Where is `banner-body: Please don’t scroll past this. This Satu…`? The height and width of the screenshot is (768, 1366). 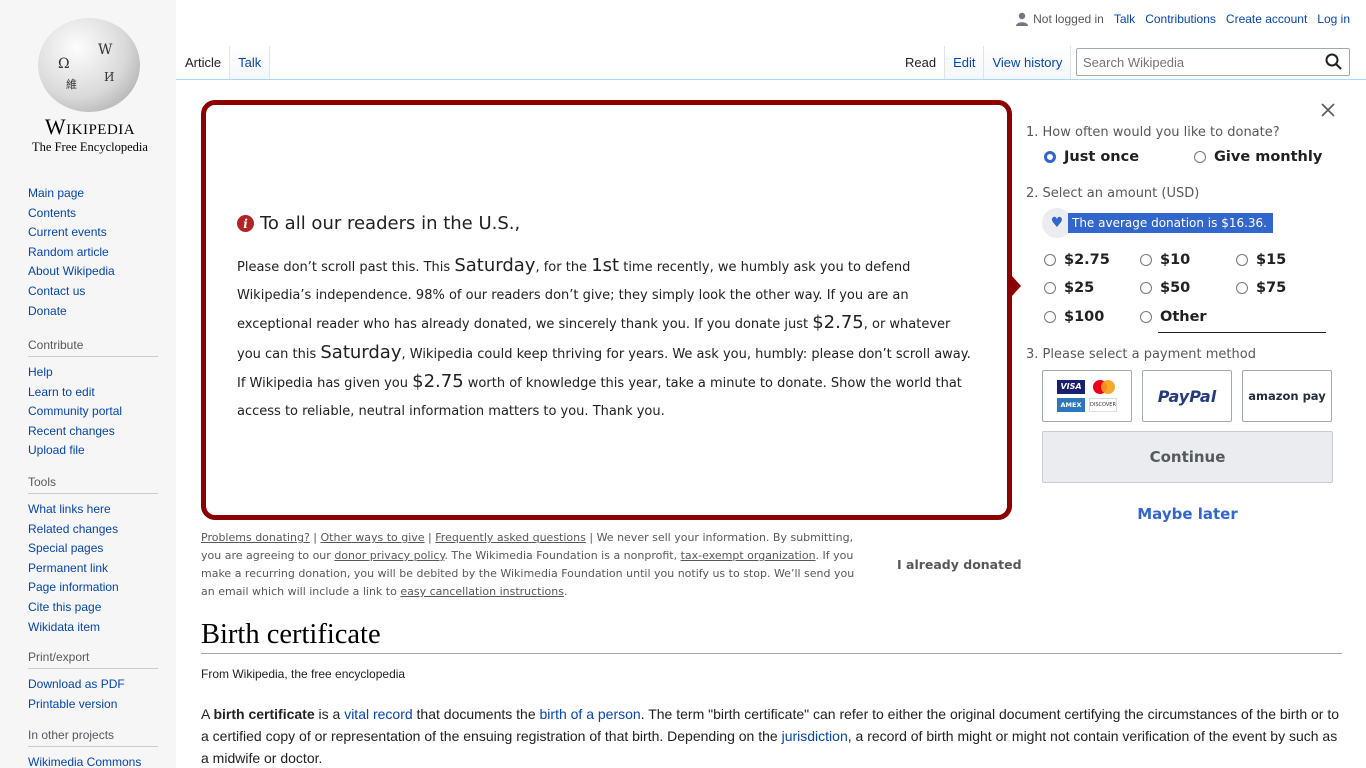 banner-body: Please don’t scroll past this. This Satu… is located at coordinates (604, 337).